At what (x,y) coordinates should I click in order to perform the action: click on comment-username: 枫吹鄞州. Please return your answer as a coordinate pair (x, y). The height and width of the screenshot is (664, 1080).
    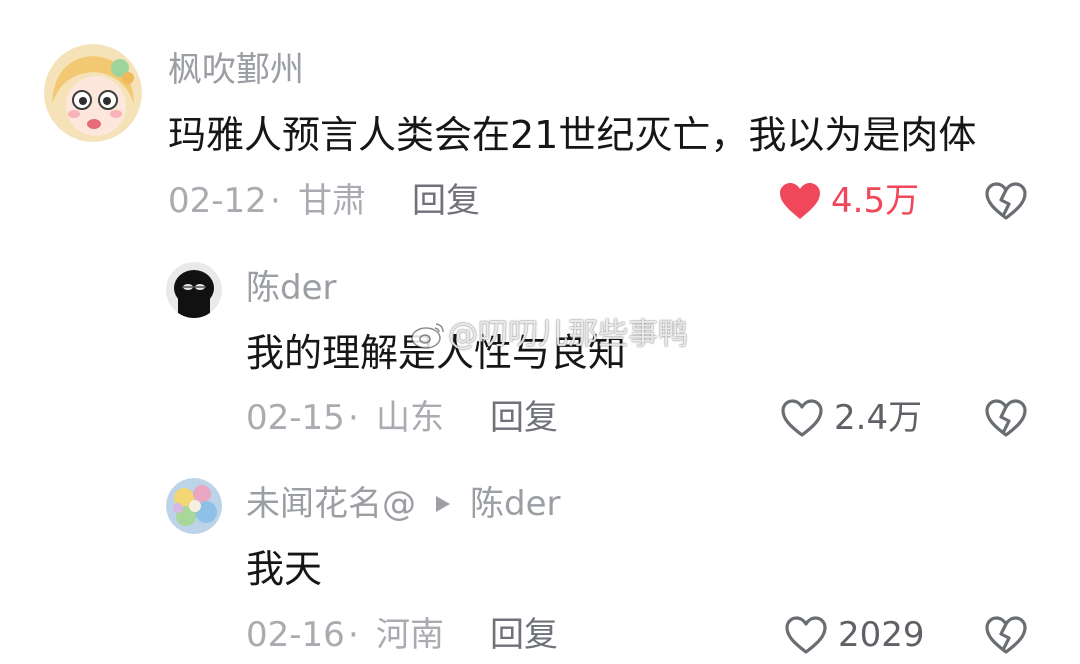
    Looking at the image, I should click on (236, 70).